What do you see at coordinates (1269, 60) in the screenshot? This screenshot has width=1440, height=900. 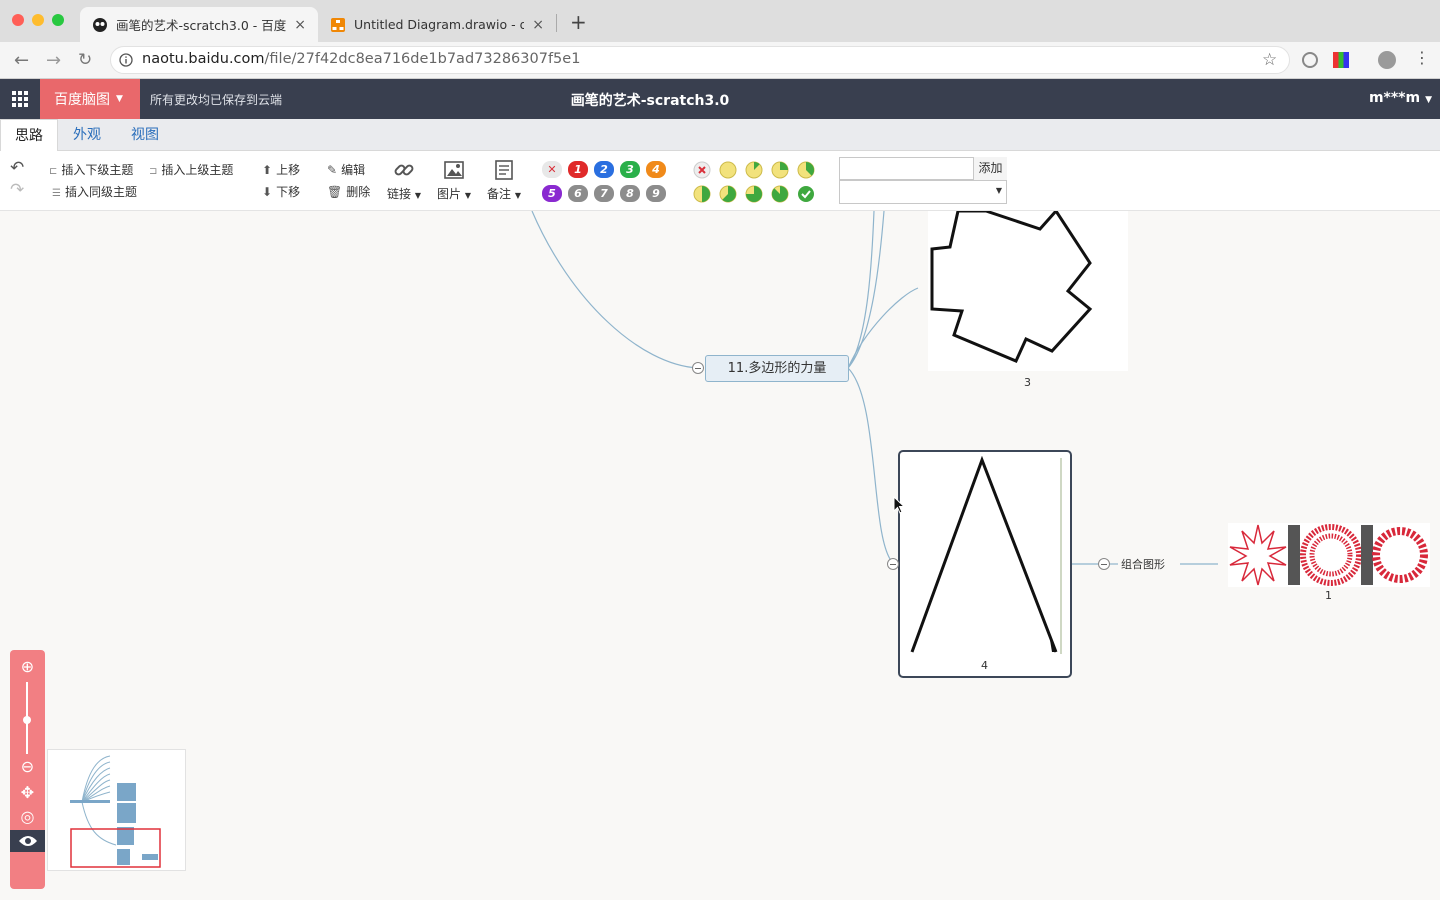 I see `bookmark-star-icon: ☆` at bounding box center [1269, 60].